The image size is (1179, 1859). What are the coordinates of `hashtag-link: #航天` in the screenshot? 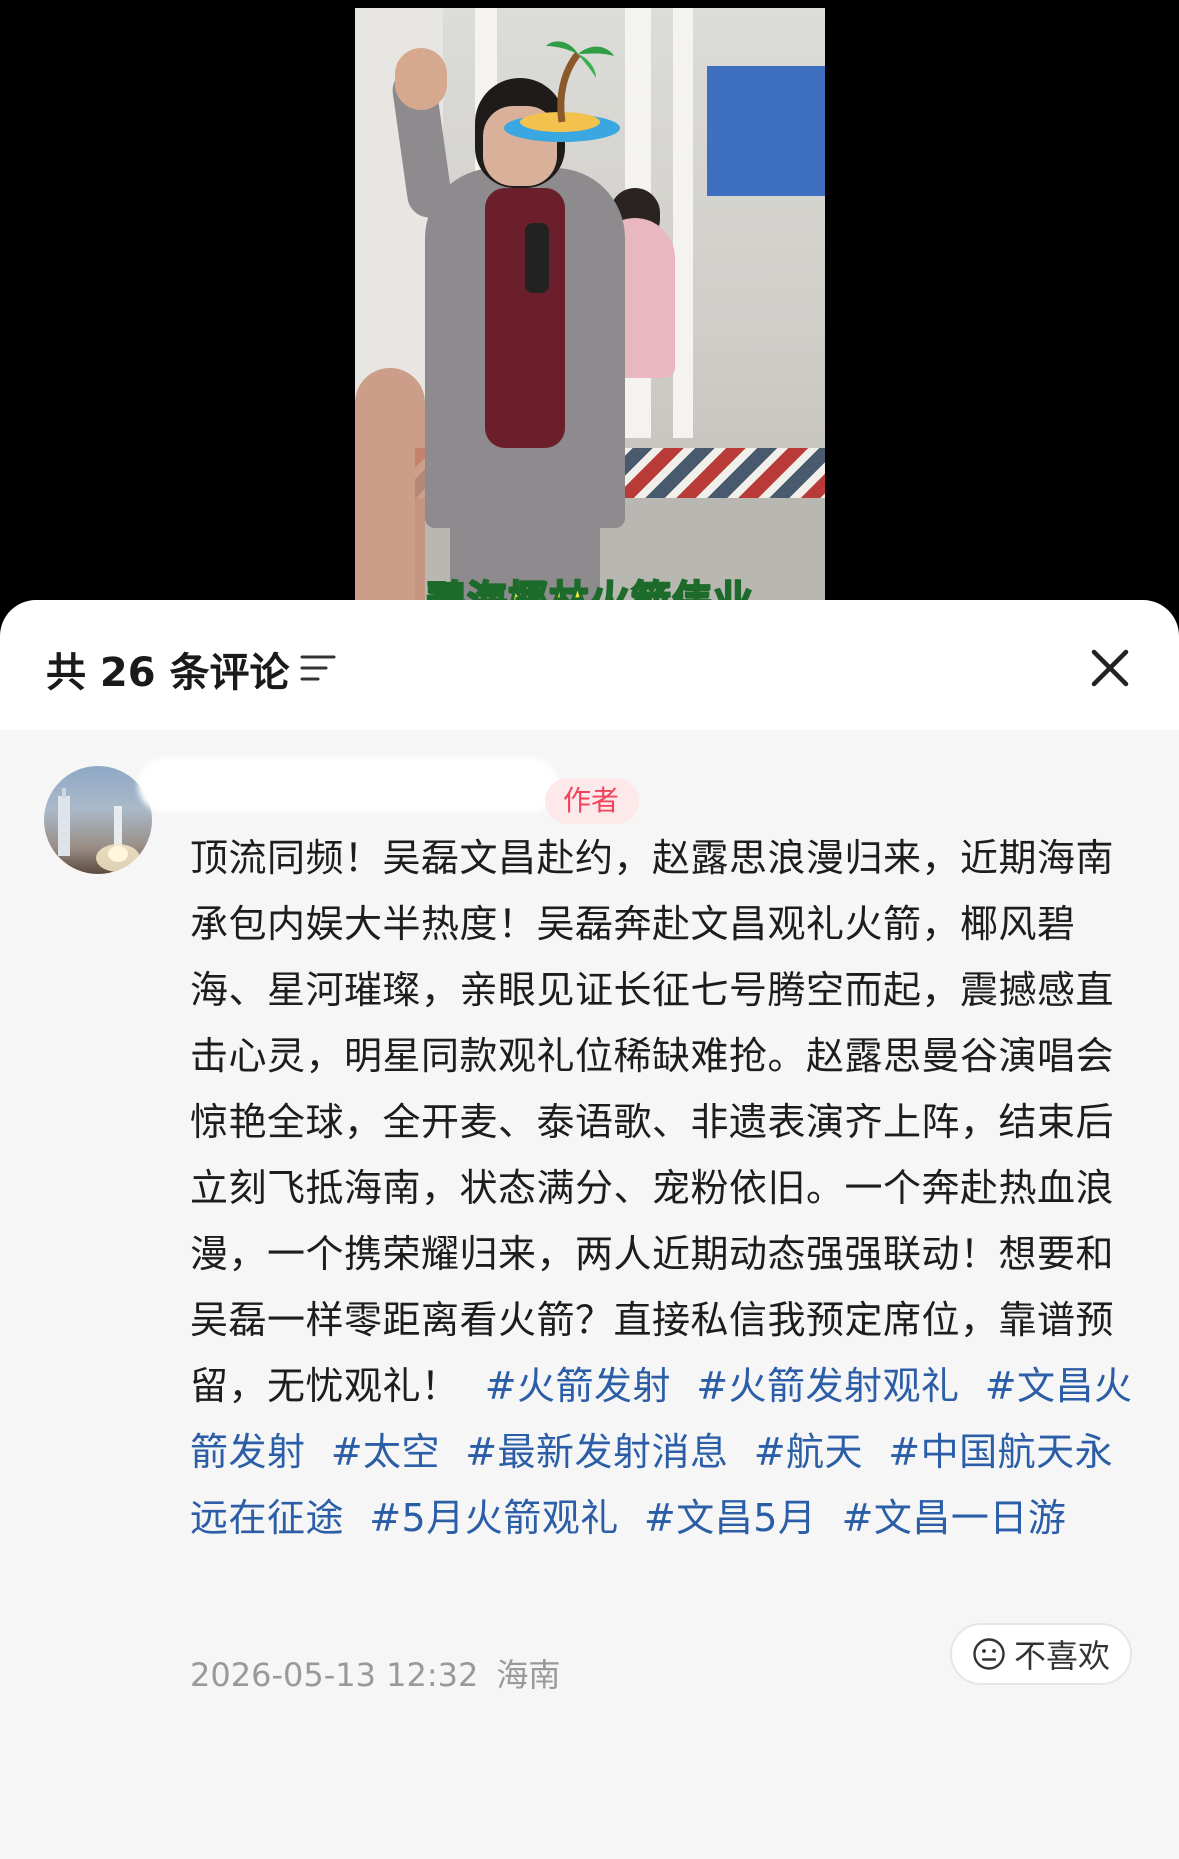 It's located at (808, 1452).